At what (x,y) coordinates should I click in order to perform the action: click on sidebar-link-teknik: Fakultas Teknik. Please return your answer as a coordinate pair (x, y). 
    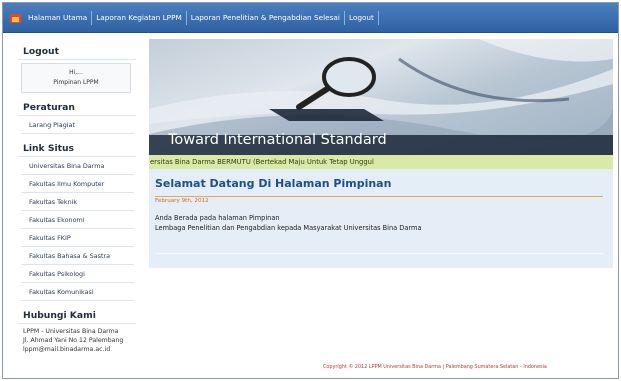
    Looking at the image, I should click on (77, 202).